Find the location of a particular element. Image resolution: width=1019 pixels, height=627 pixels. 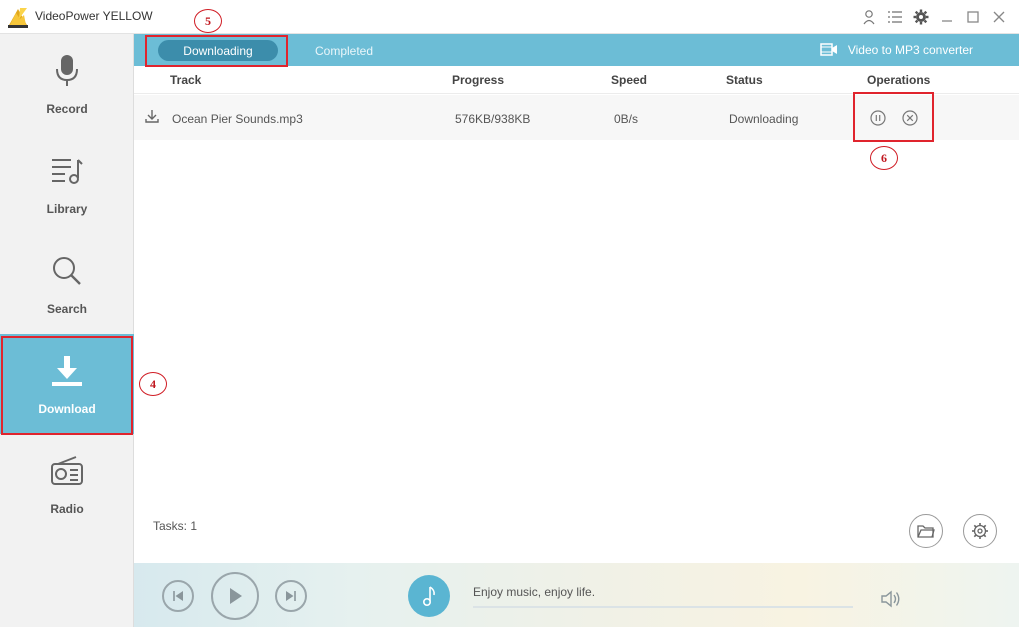

sidebar-item-record: Record is located at coordinates (67, 84).